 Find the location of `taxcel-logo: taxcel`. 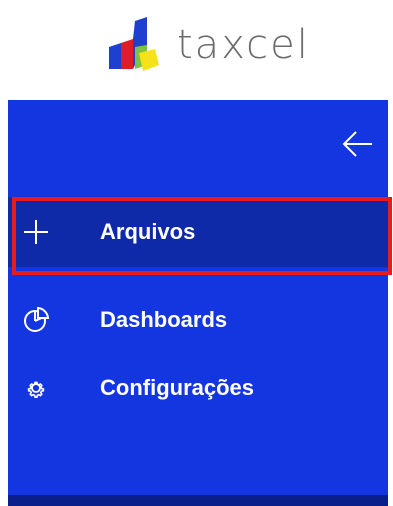

taxcel-logo: taxcel is located at coordinates (207, 45).